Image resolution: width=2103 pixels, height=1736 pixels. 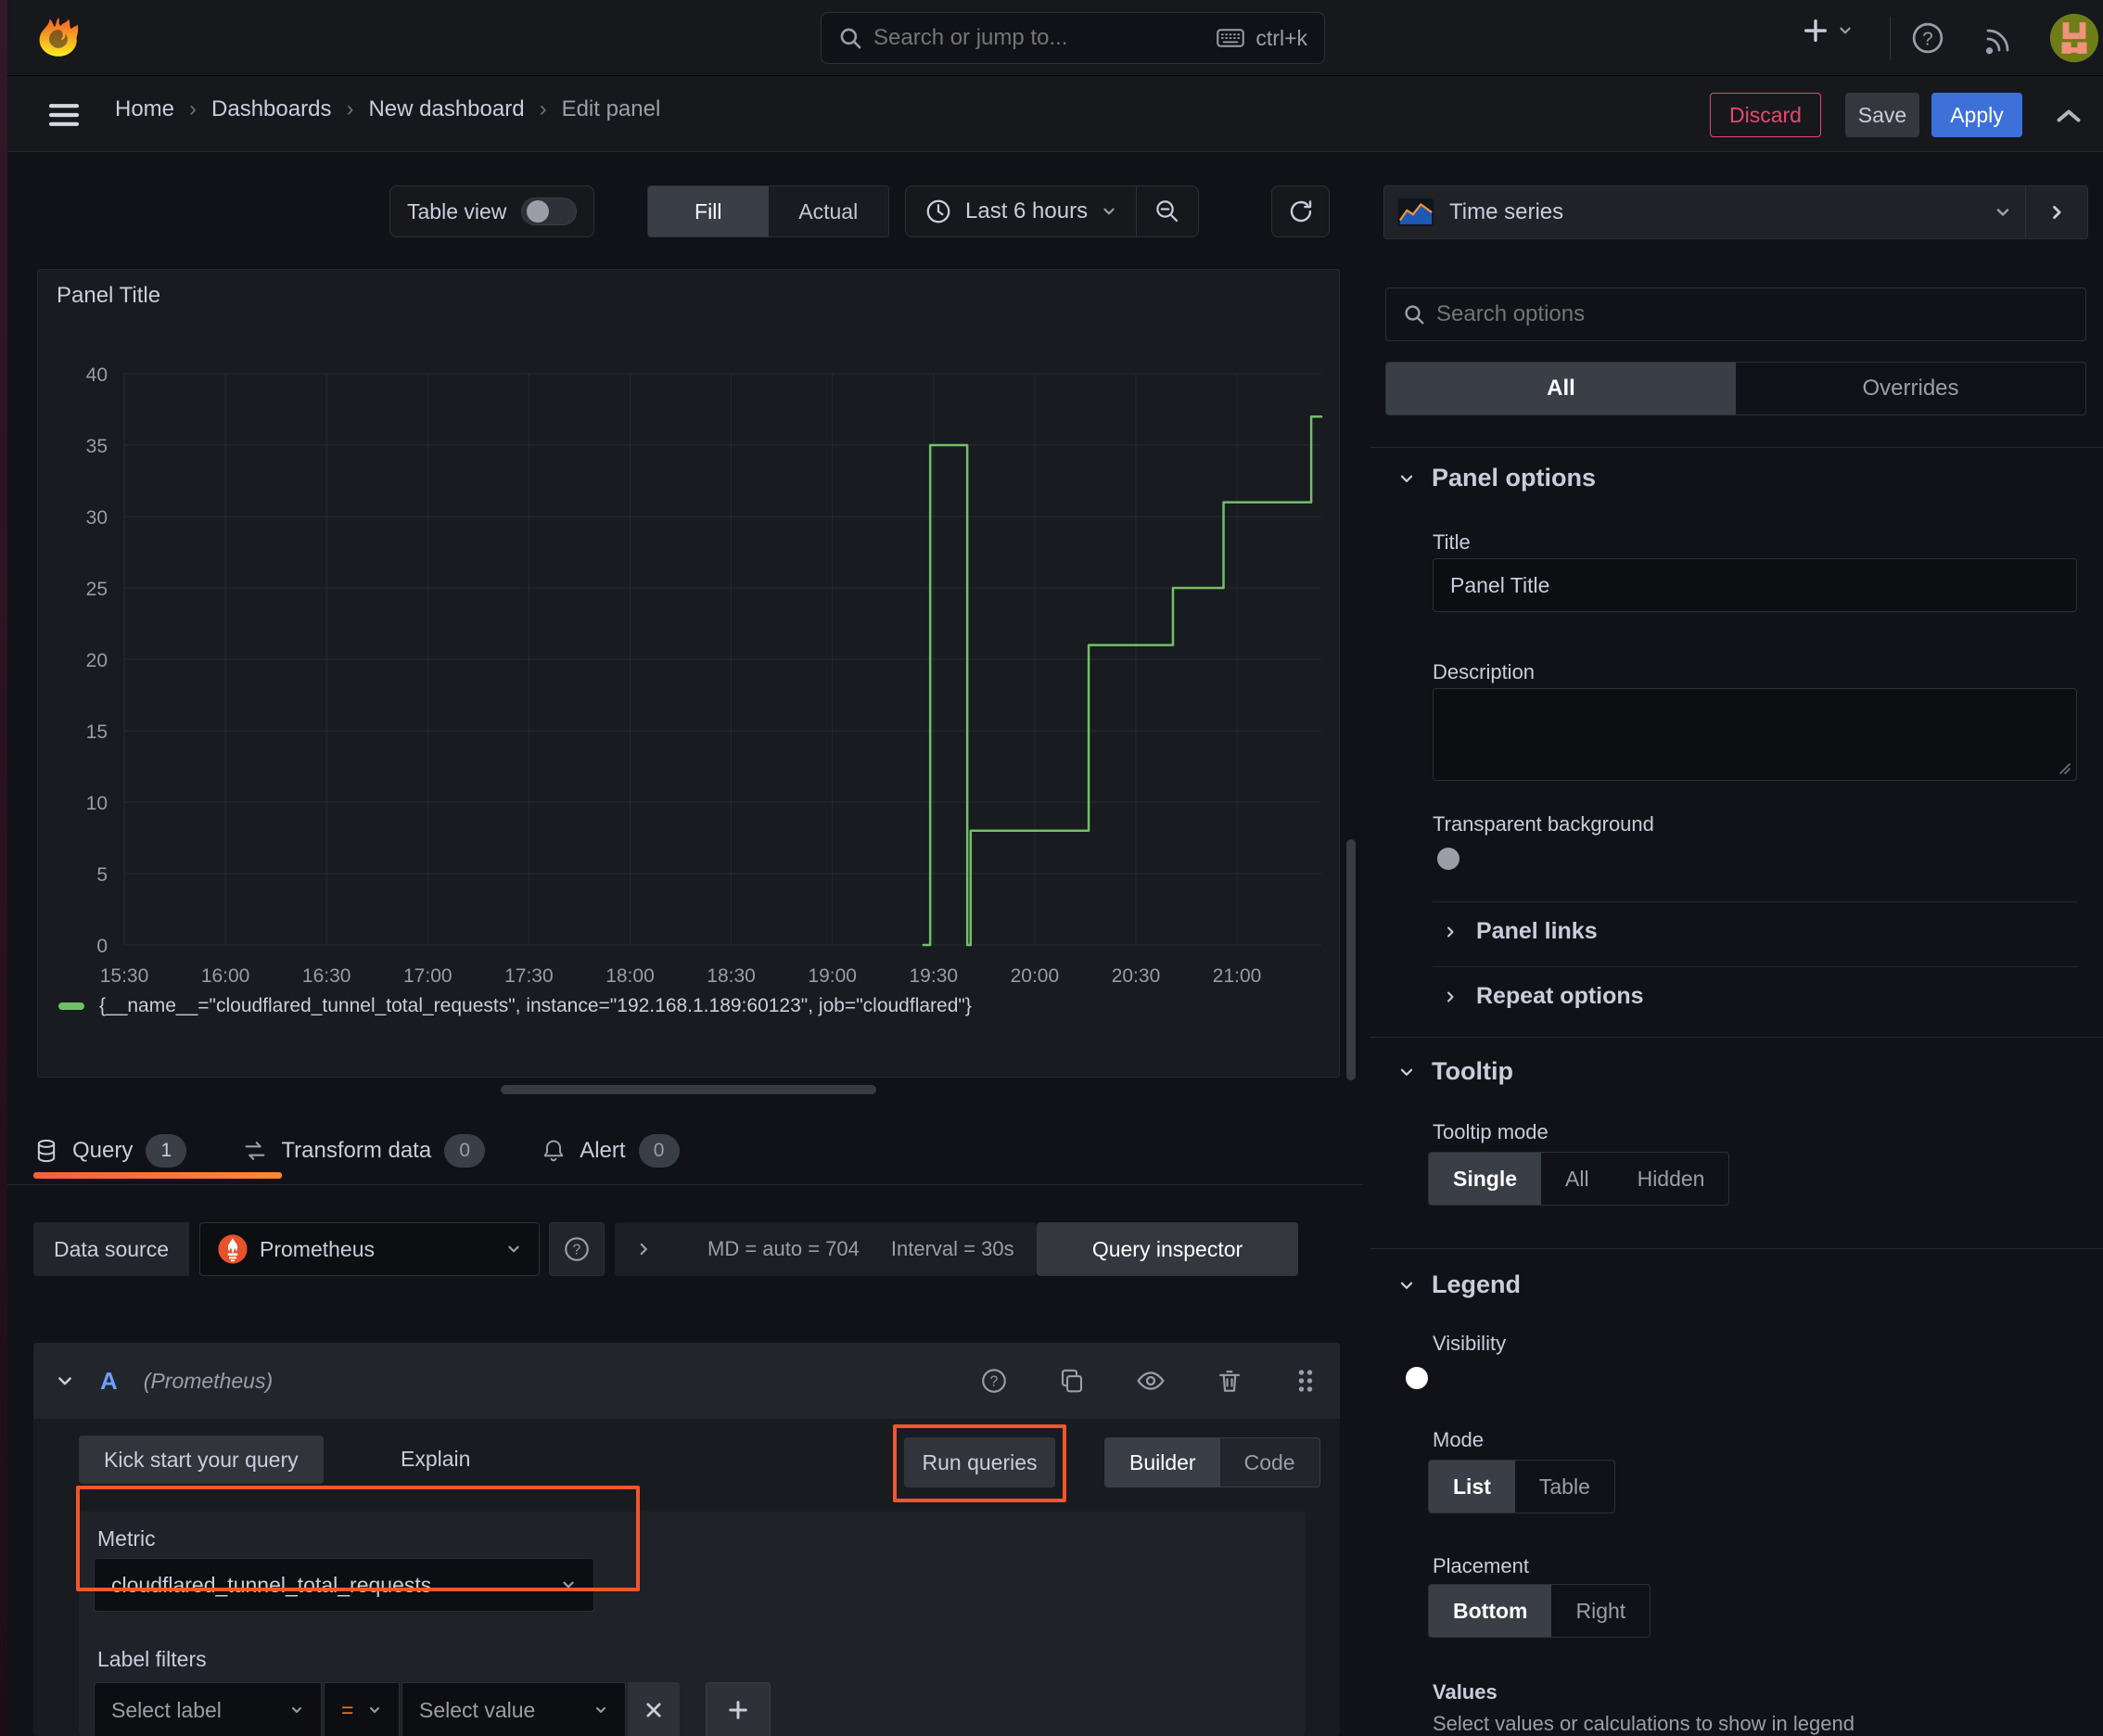 I want to click on fill-option: Fill, so click(x=708, y=211).